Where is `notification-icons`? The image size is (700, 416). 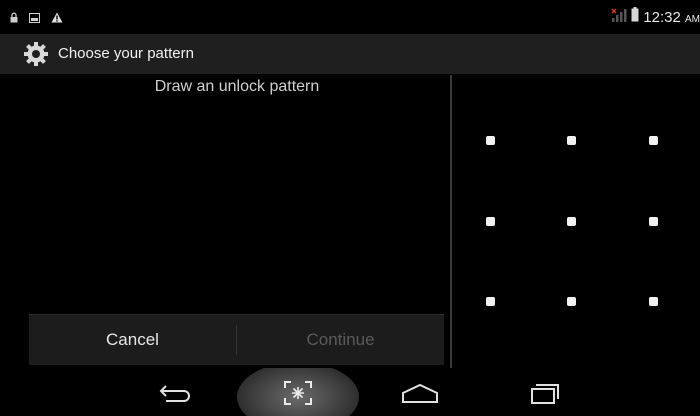 notification-icons is located at coordinates (36, 19).